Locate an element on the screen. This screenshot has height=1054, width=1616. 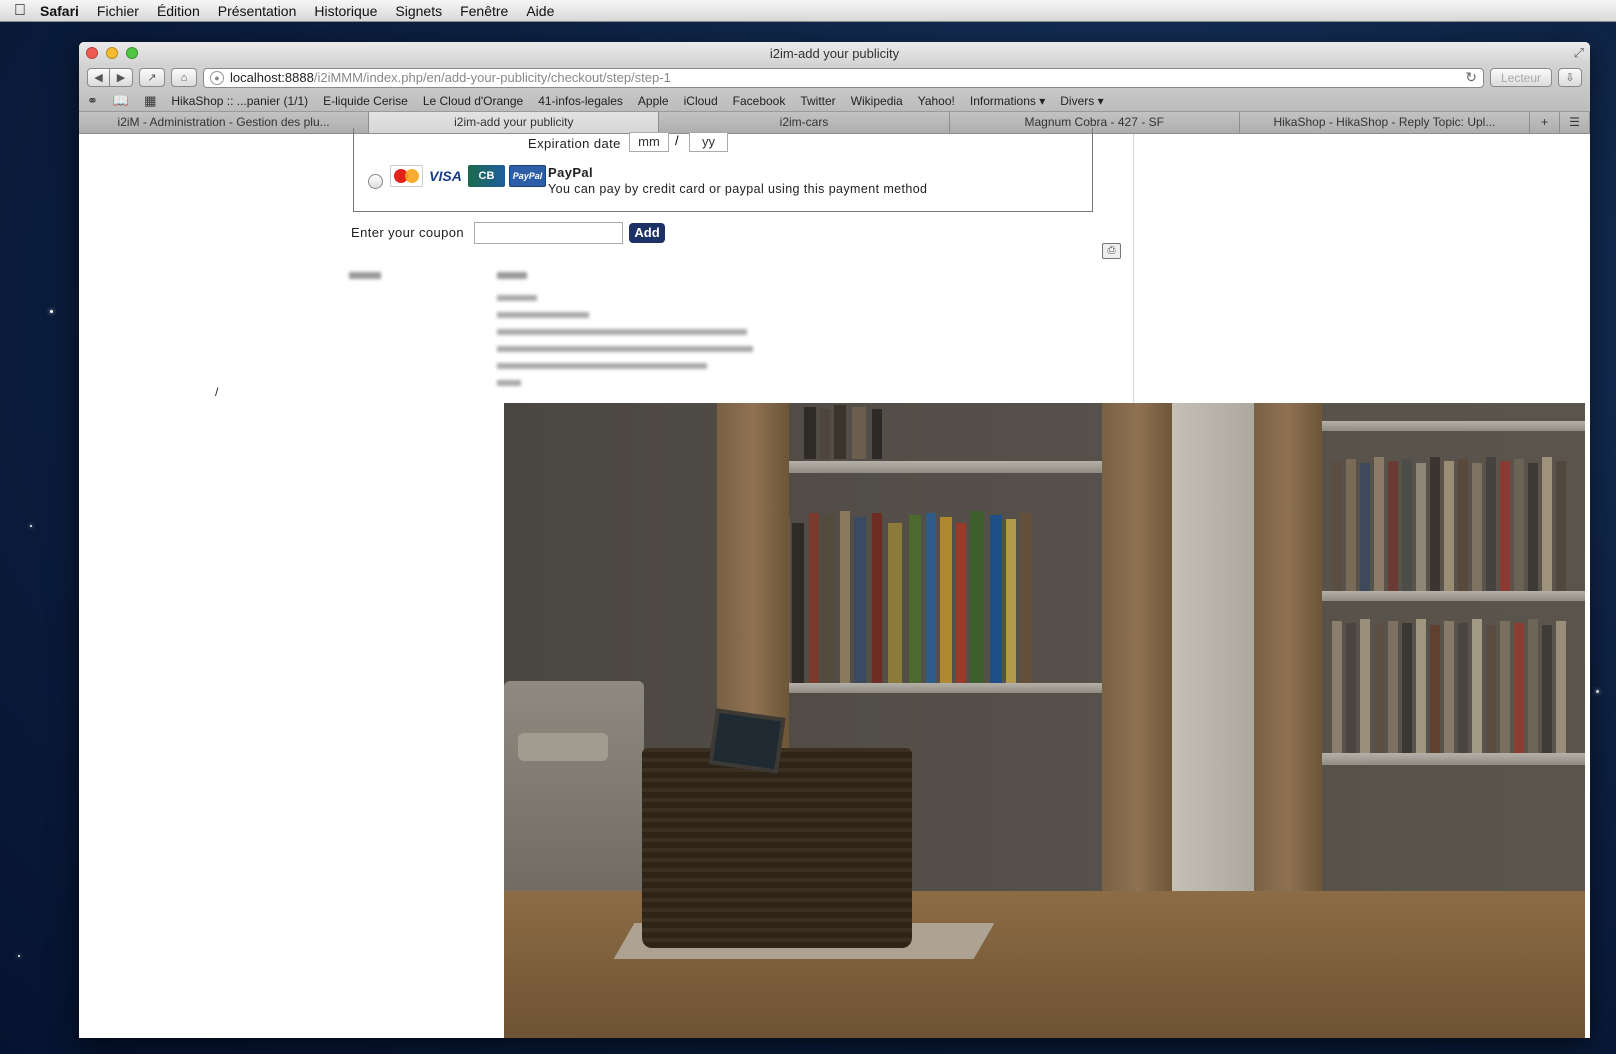
paypal-radio is located at coordinates (375, 181).